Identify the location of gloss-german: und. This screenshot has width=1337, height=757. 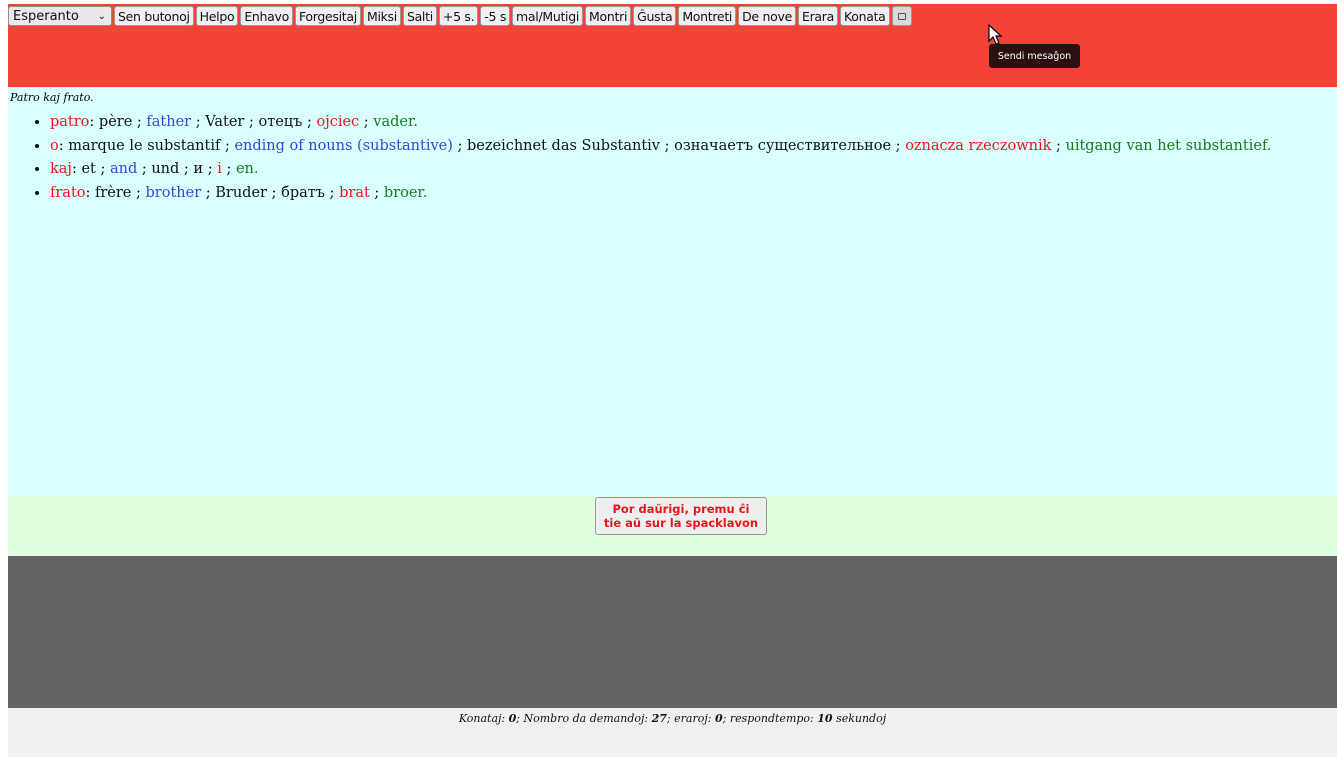
(165, 169).